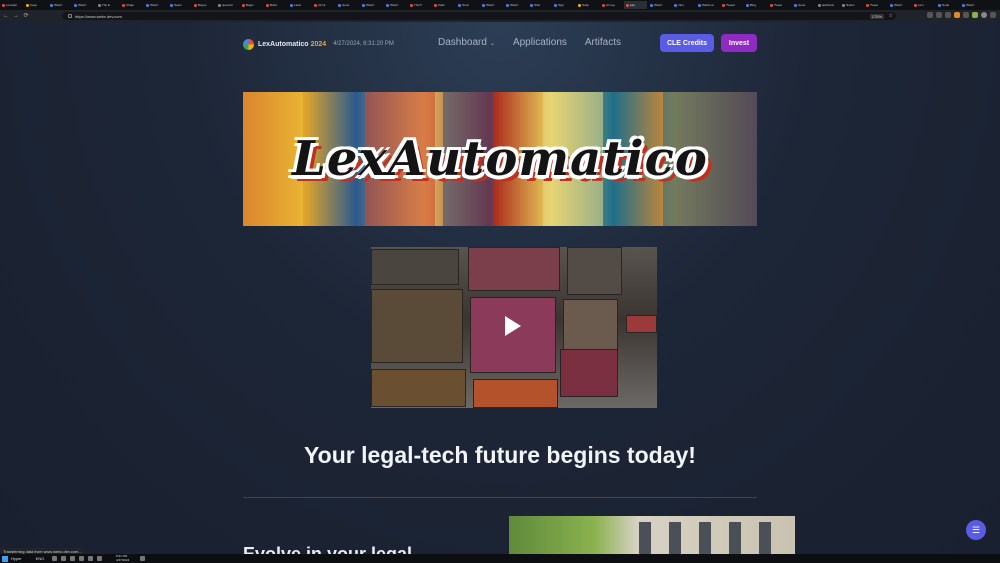 The image size is (1000, 563). What do you see at coordinates (984, 15) in the screenshot?
I see `profile-icon` at bounding box center [984, 15].